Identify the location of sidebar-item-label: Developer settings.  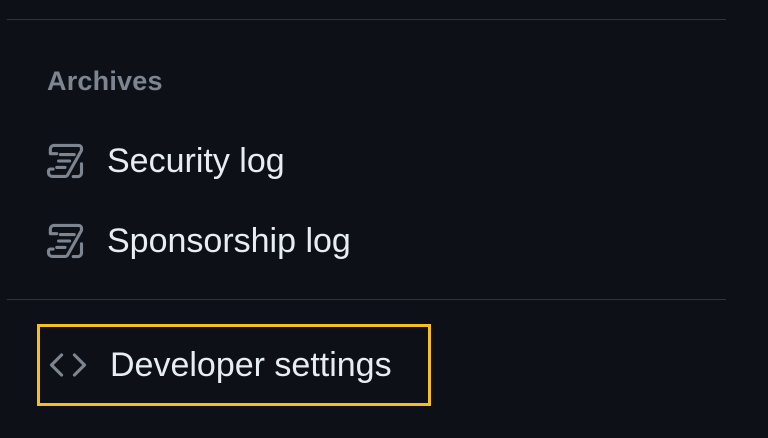
(251, 365).